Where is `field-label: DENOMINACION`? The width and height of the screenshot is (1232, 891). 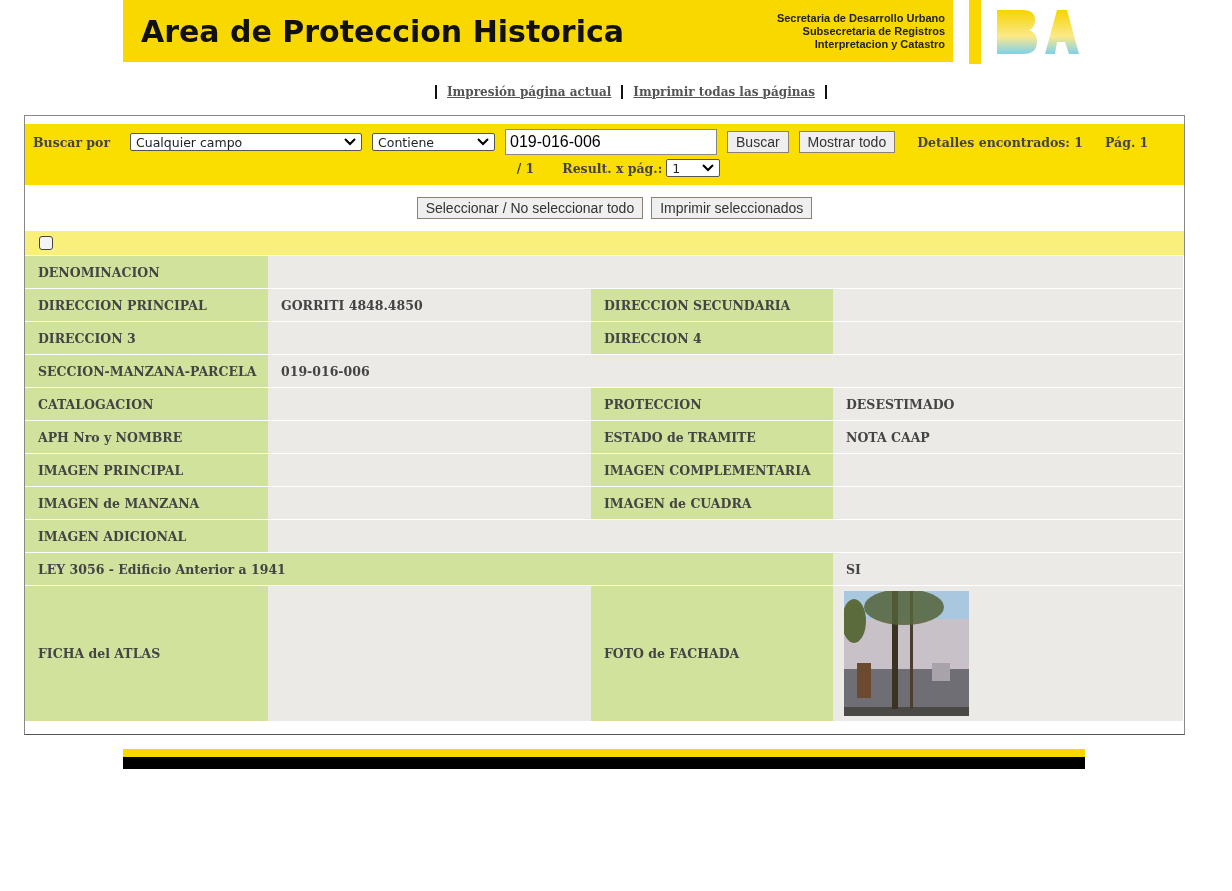 field-label: DENOMINACION is located at coordinates (146, 272).